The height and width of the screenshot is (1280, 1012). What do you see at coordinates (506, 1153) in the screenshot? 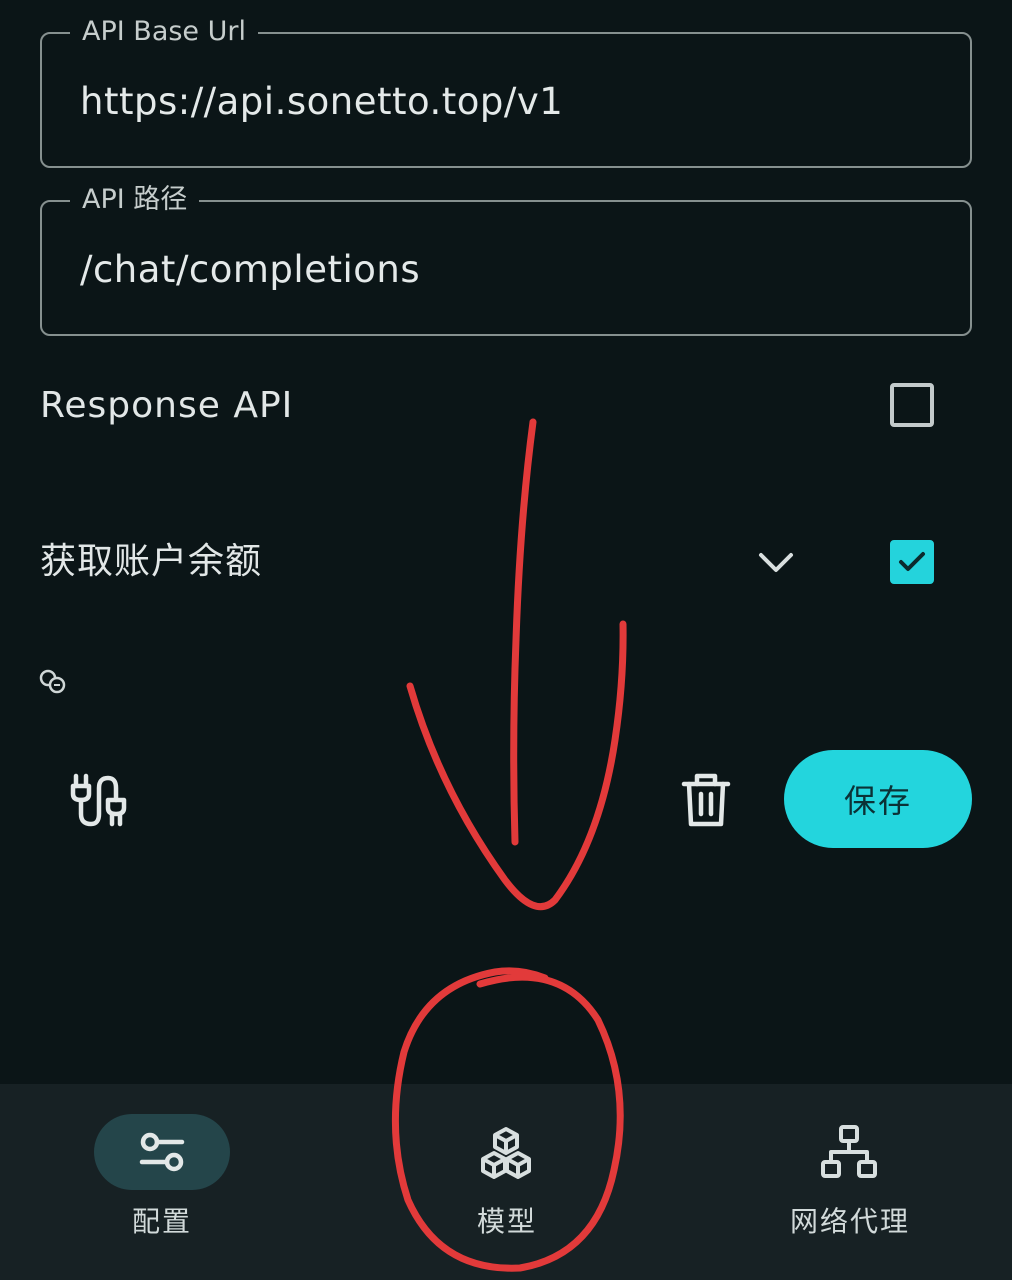
I see `cubes-icon` at bounding box center [506, 1153].